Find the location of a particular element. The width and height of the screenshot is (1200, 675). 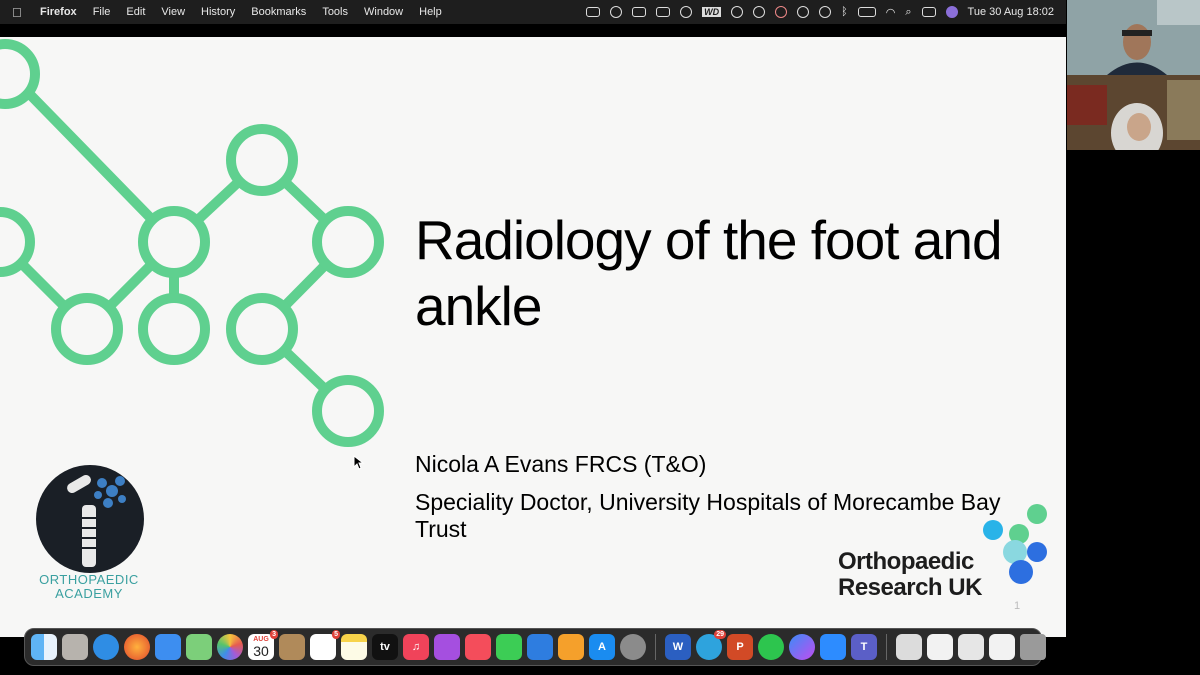

menu-history: History is located at coordinates (218, 12).